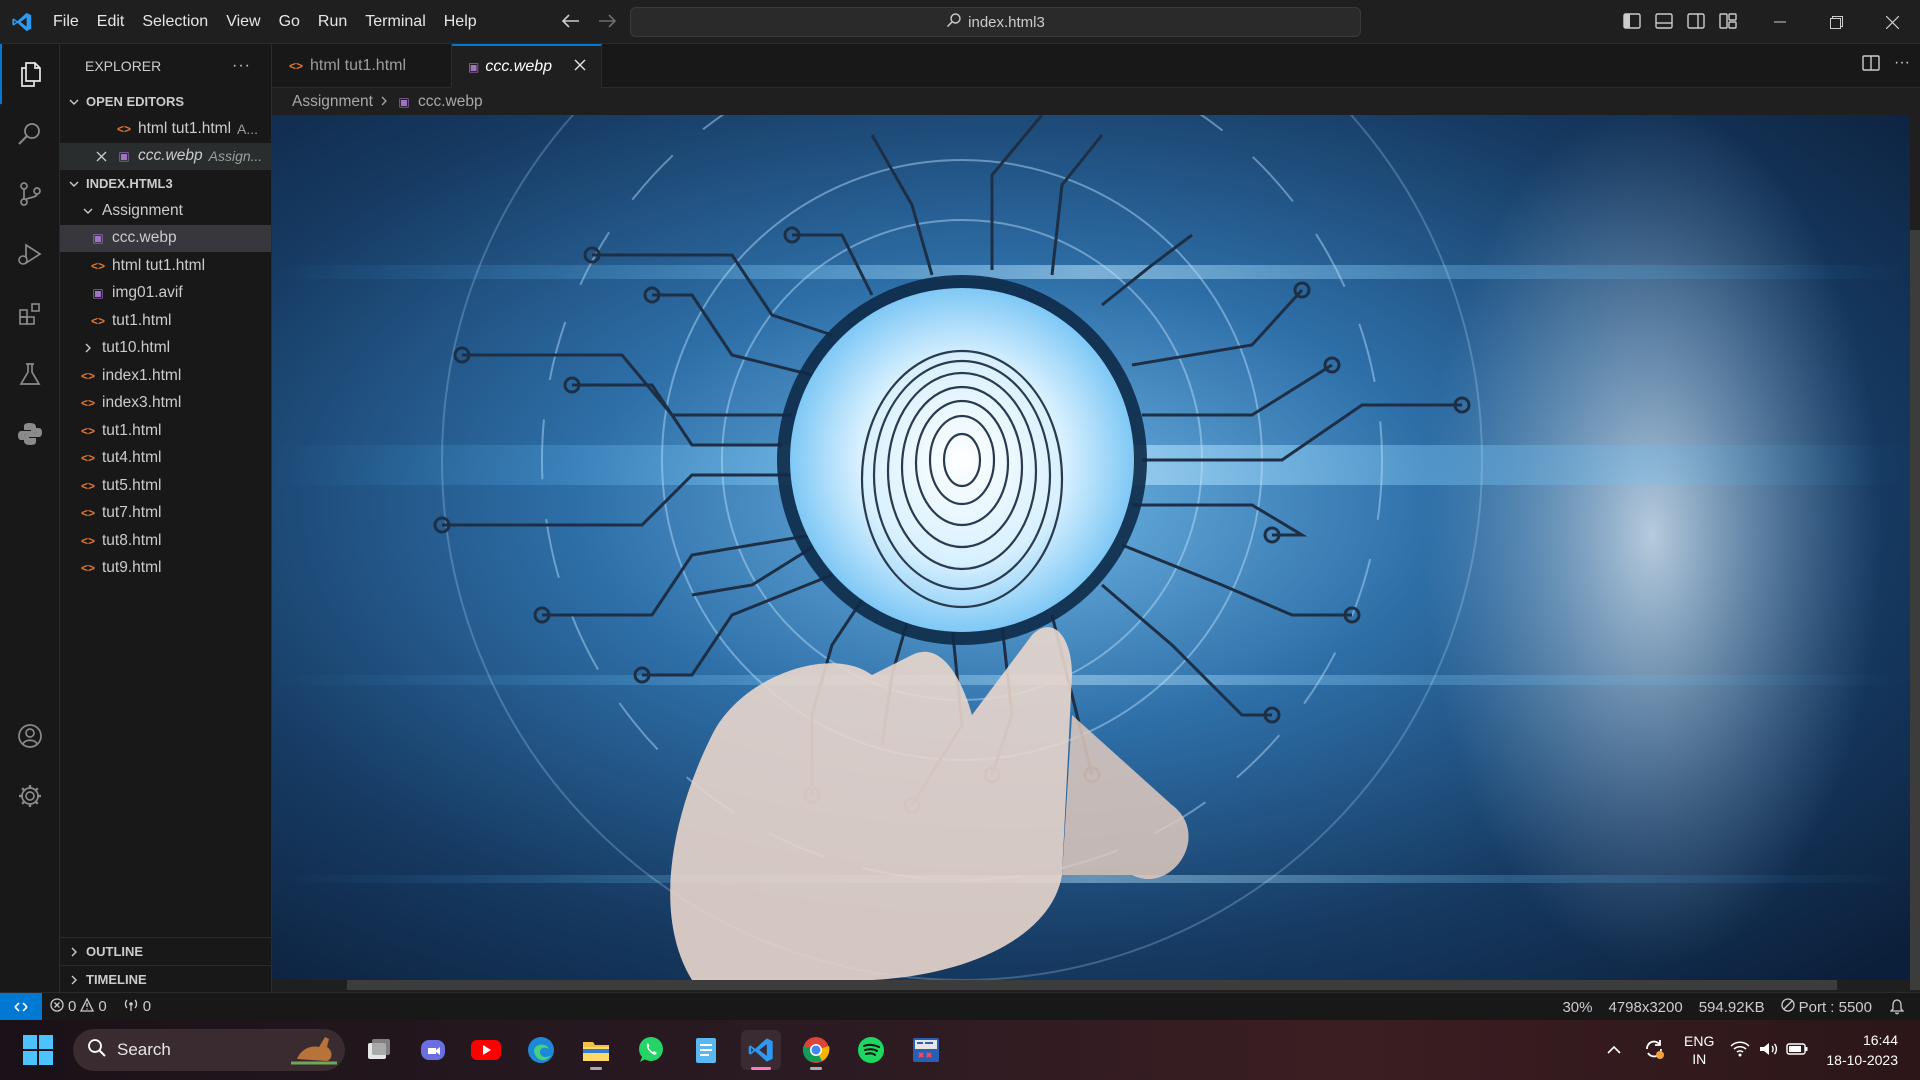 The width and height of the screenshot is (1920, 1080). What do you see at coordinates (1614, 1050) in the screenshot?
I see `show-hidden-icons-chevron-icon` at bounding box center [1614, 1050].